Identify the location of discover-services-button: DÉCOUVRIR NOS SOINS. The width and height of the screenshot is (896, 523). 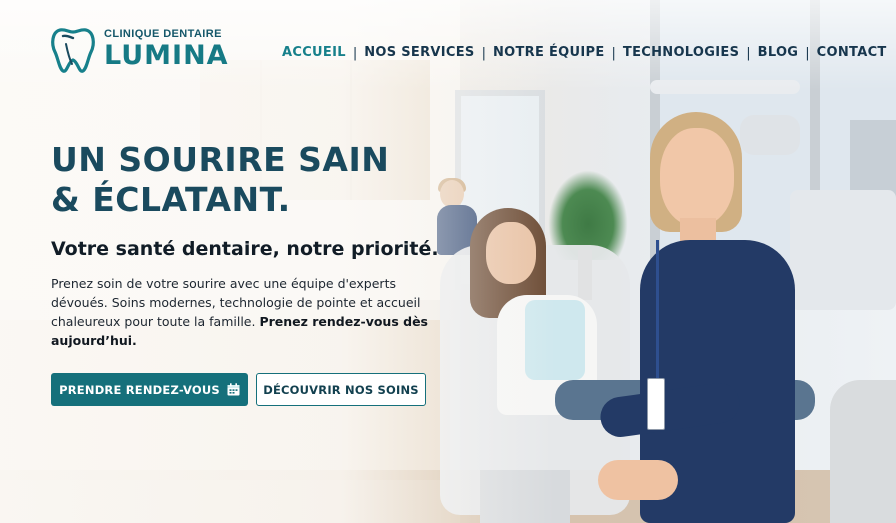
(341, 389).